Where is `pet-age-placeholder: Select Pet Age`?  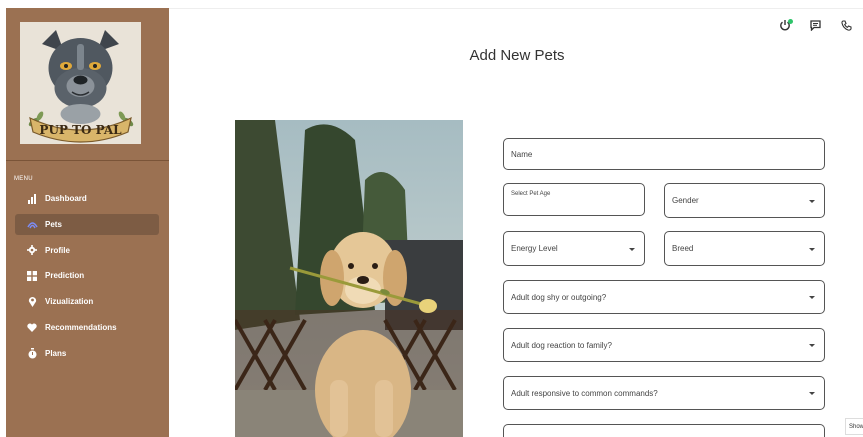
pet-age-placeholder: Select Pet Age is located at coordinates (531, 194).